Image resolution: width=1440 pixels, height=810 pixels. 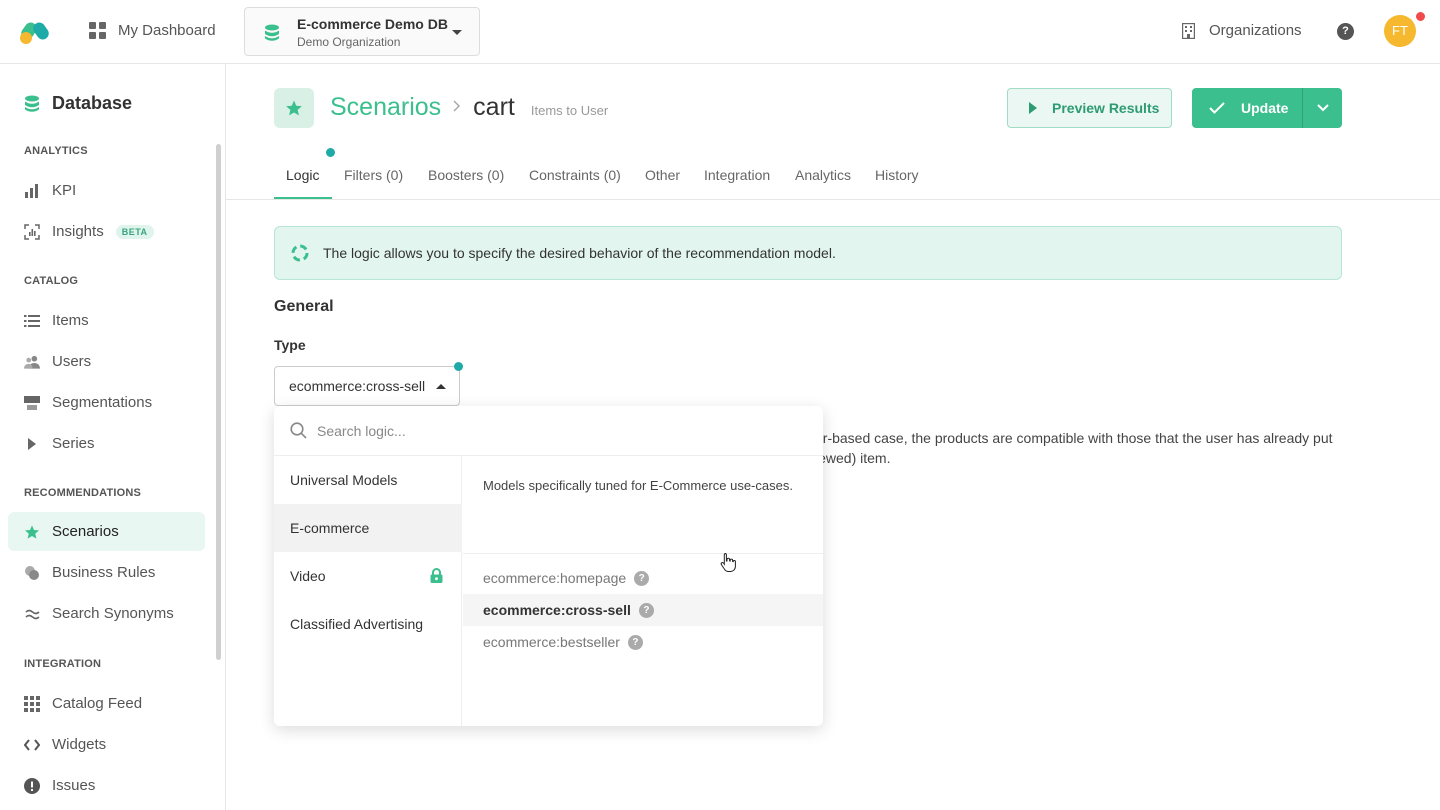 I want to click on tab-integration: Integration, so click(x=737, y=175).